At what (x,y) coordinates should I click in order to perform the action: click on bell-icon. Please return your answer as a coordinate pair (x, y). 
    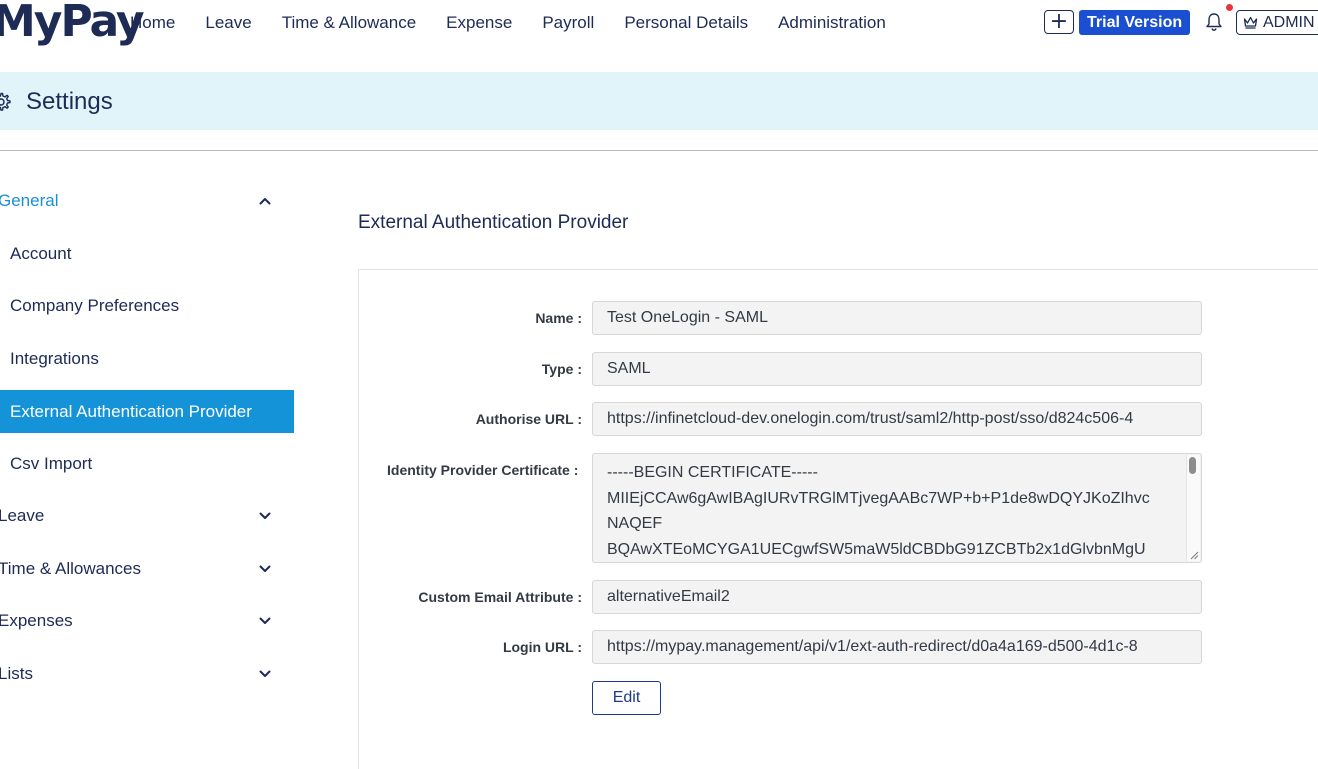
    Looking at the image, I should click on (1214, 22).